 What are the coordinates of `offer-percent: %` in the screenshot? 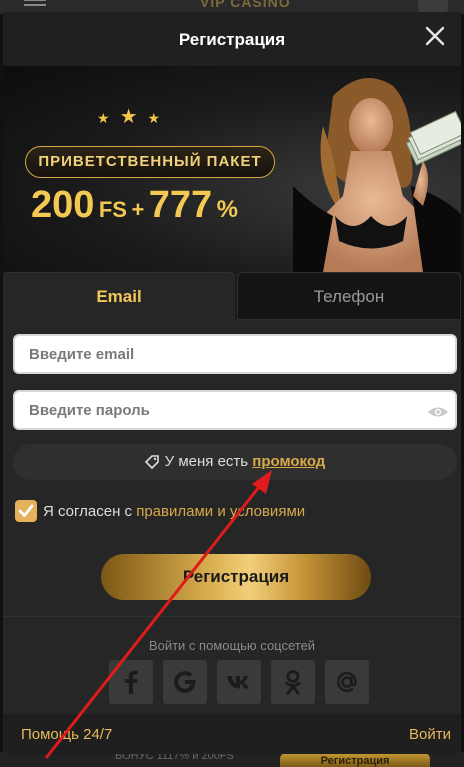 It's located at (227, 209).